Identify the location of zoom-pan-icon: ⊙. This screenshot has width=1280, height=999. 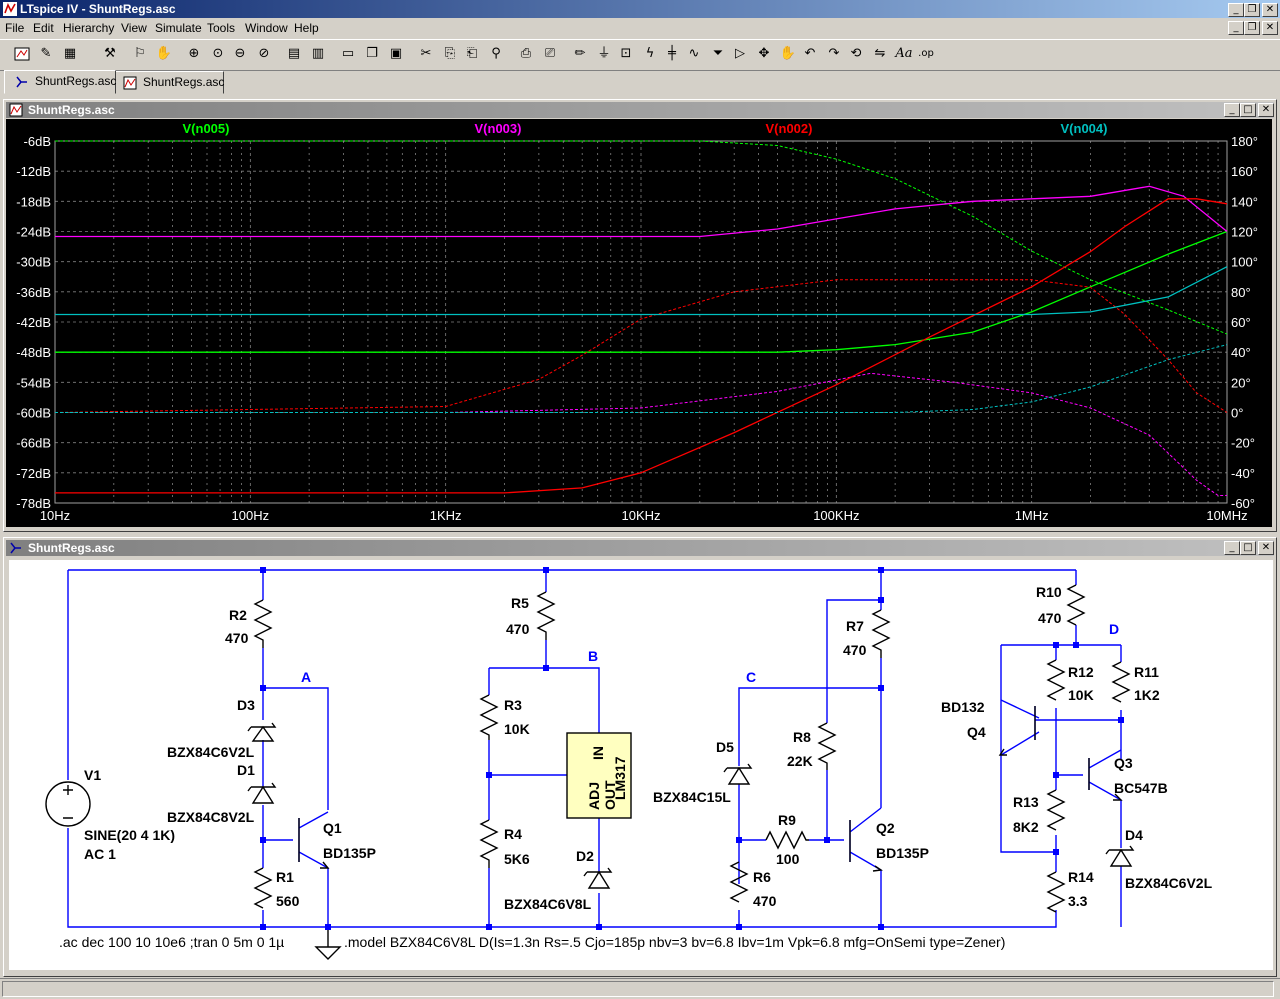
(218, 54).